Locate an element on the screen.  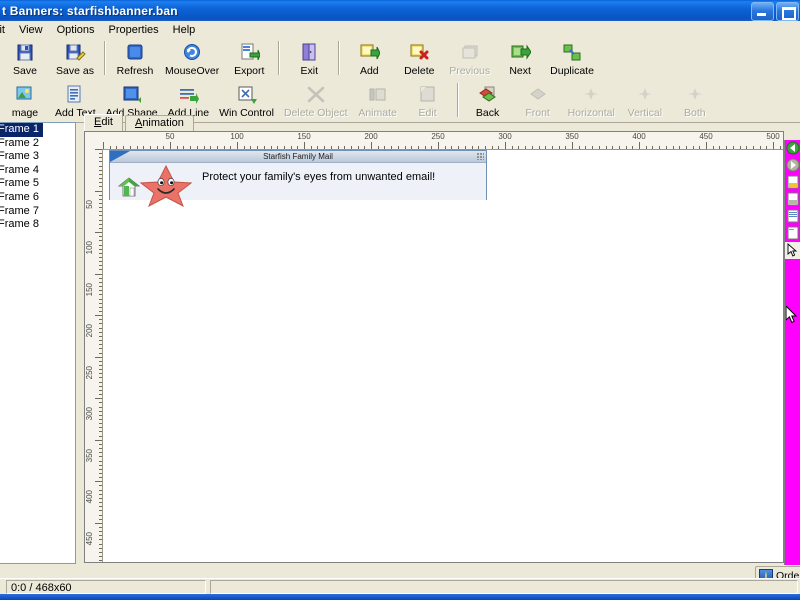
menu-properties: Properties is located at coordinates (134, 30).